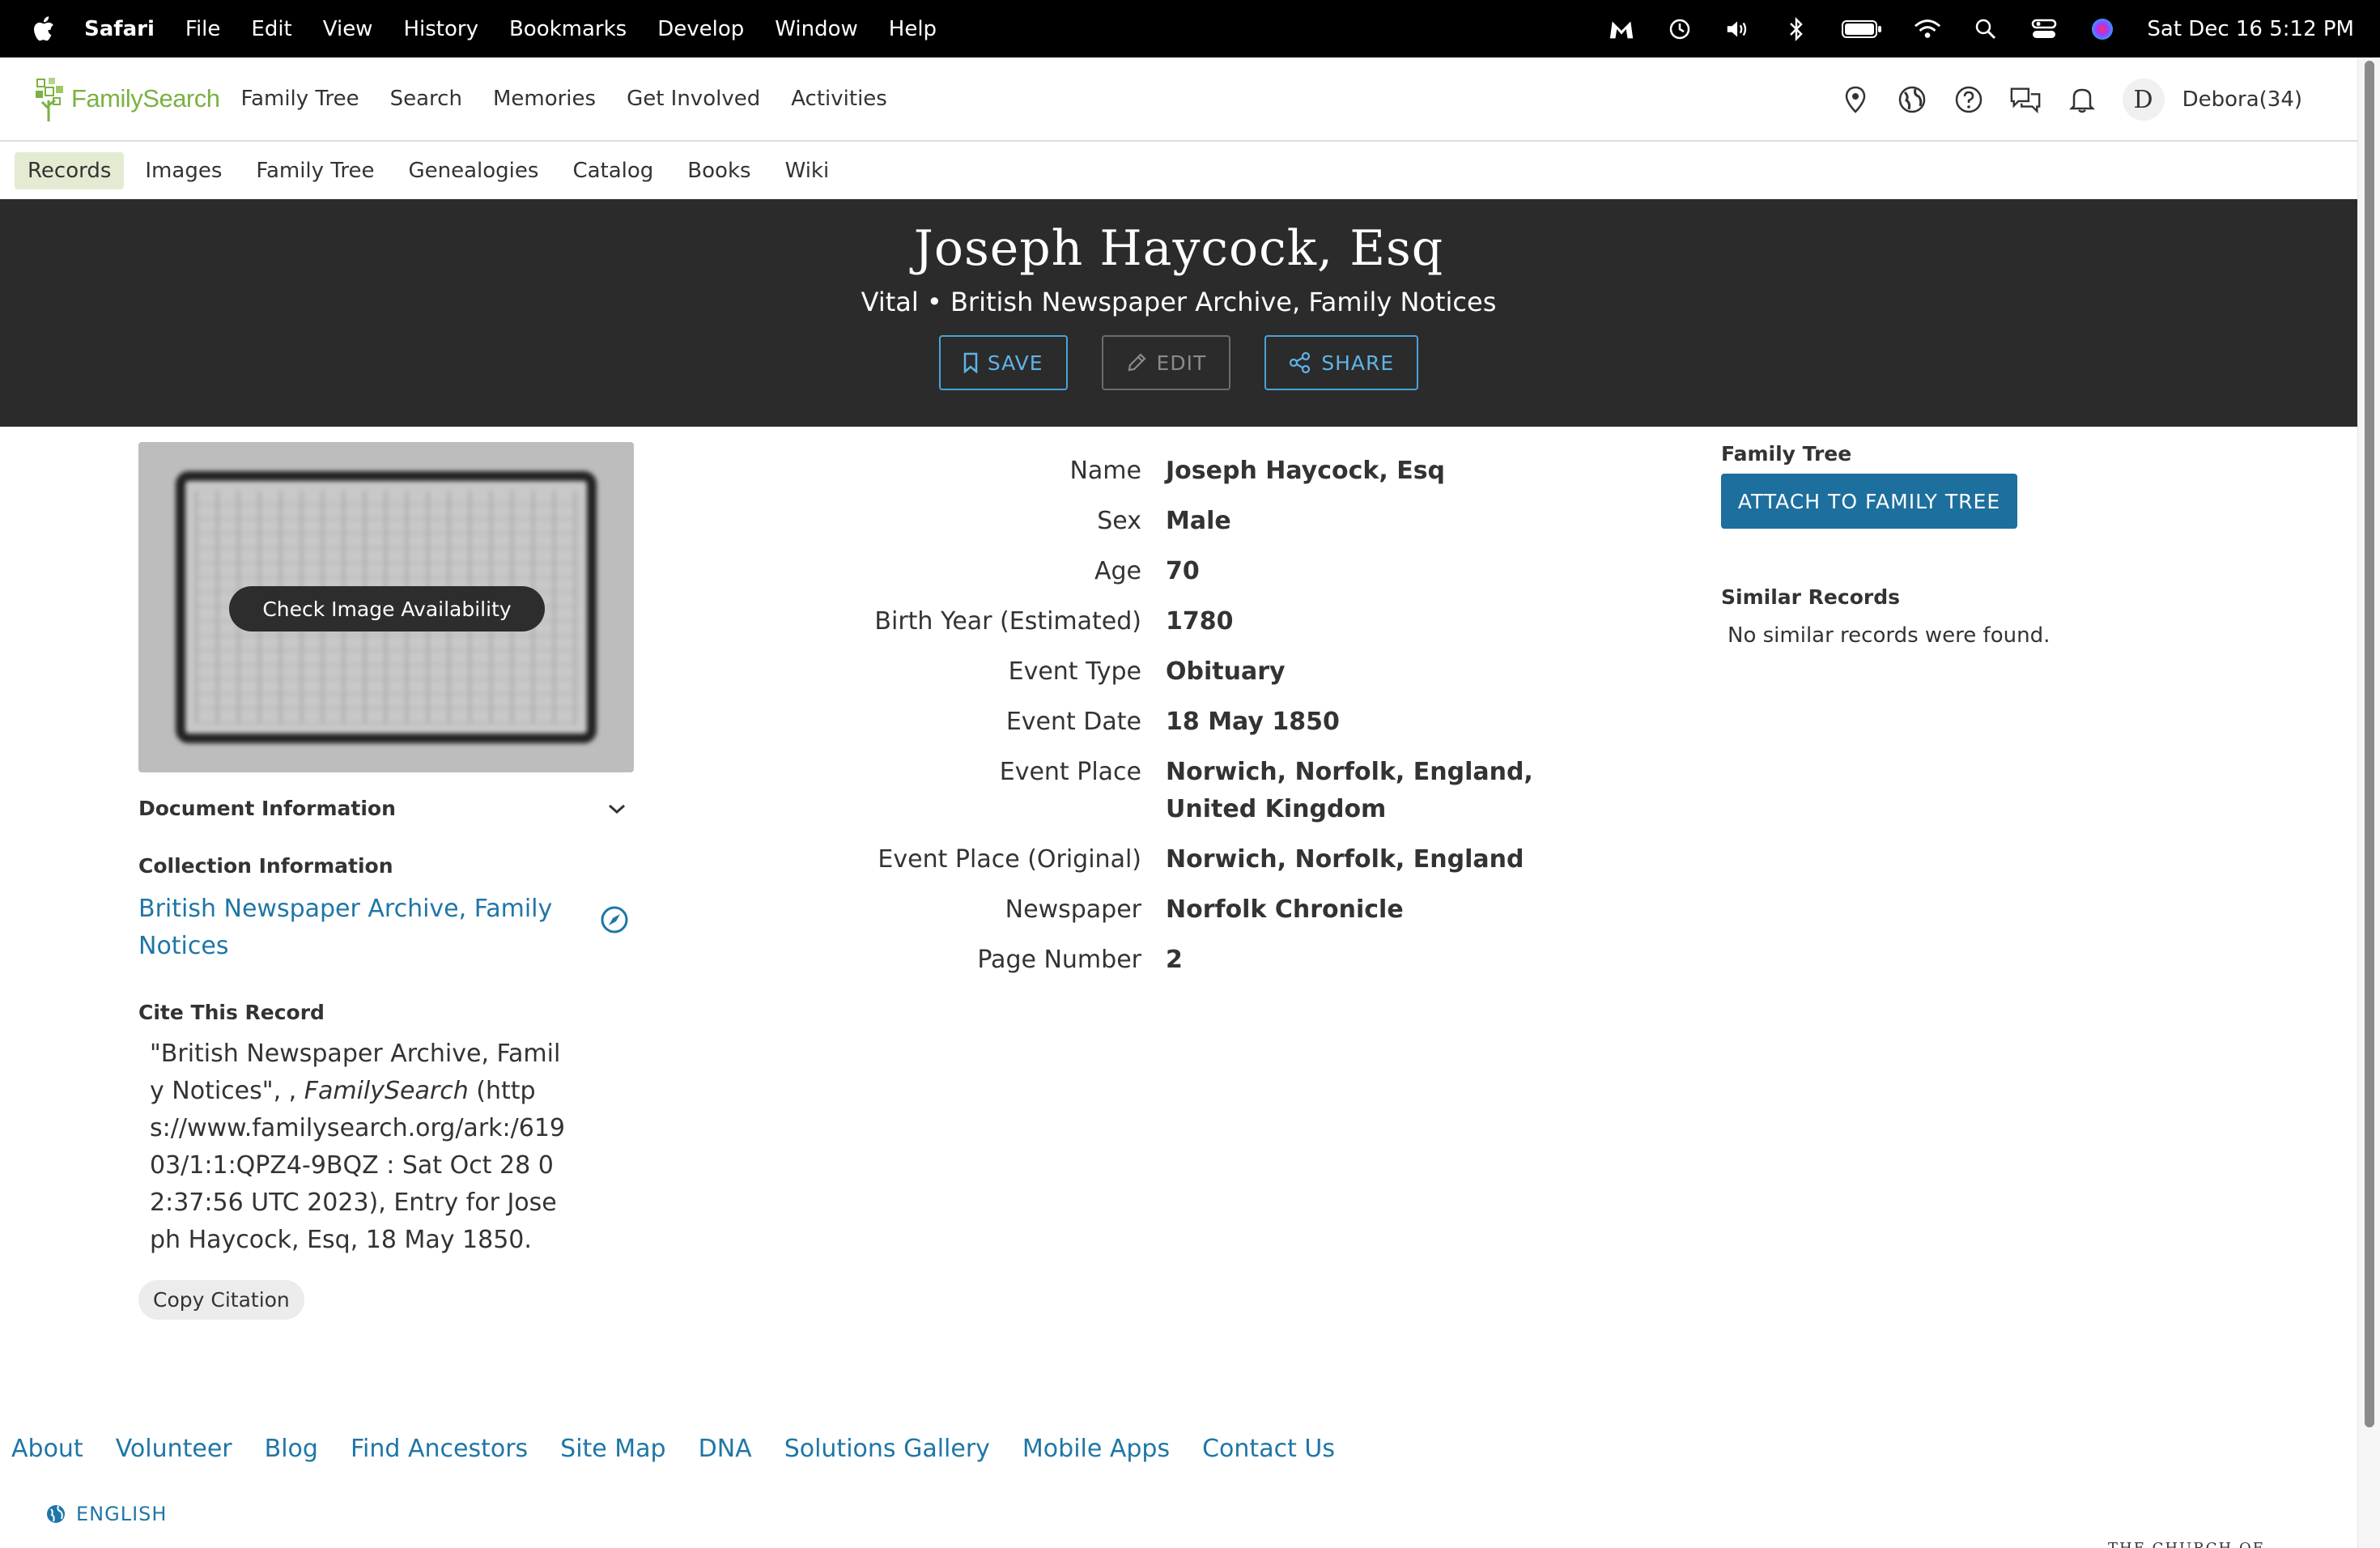 The width and height of the screenshot is (2380, 1548). What do you see at coordinates (2242, 100) in the screenshot?
I see `username: Debora(34)` at bounding box center [2242, 100].